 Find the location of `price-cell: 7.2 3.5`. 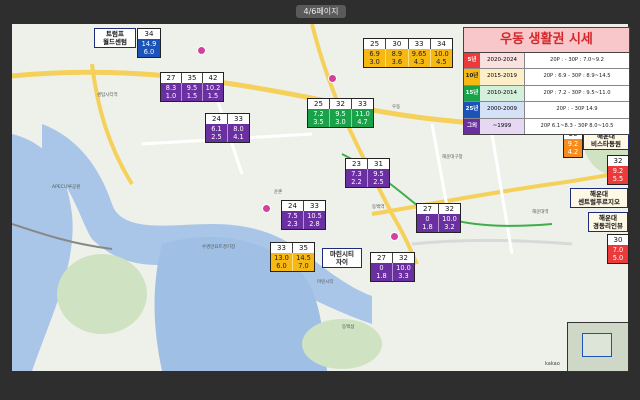

price-cell: 7.2 3.5 is located at coordinates (319, 118).